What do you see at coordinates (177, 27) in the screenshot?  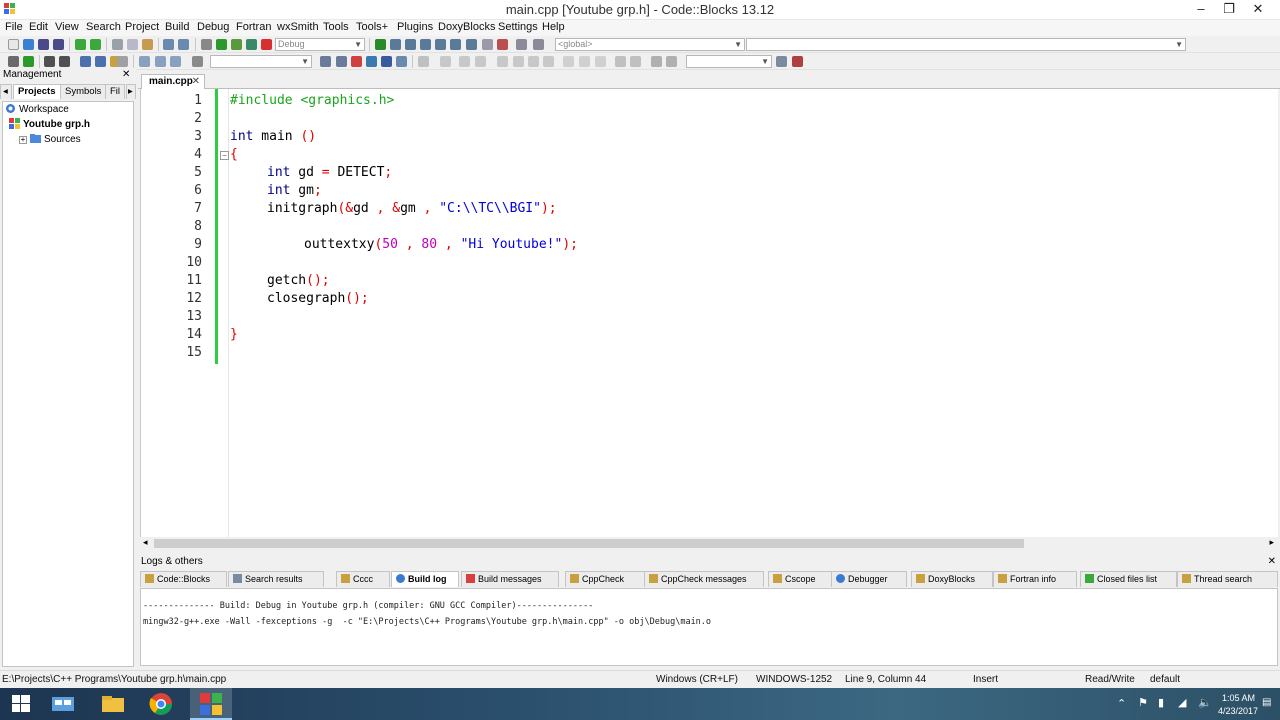 I see `menu-build: Build` at bounding box center [177, 27].